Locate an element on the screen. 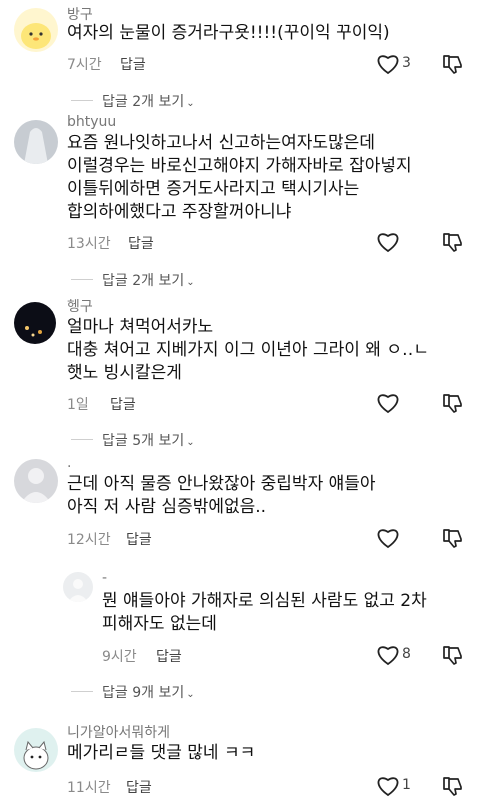 The height and width of the screenshot is (802, 480). comment-time: 9시간 is located at coordinates (119, 657).